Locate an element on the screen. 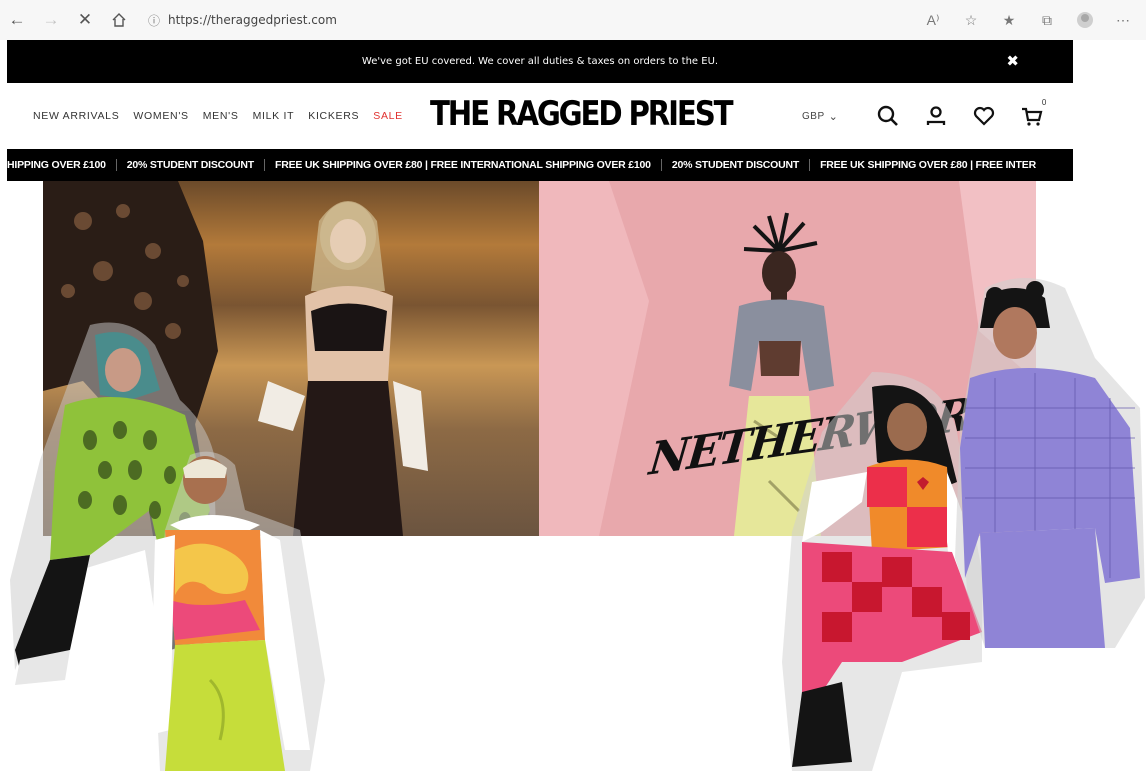 Image resolution: width=1146 pixels, height=776 pixels. browser-tools: A⁾ ☆ ★ ⧉ ⋯ is located at coordinates (1028, 20).